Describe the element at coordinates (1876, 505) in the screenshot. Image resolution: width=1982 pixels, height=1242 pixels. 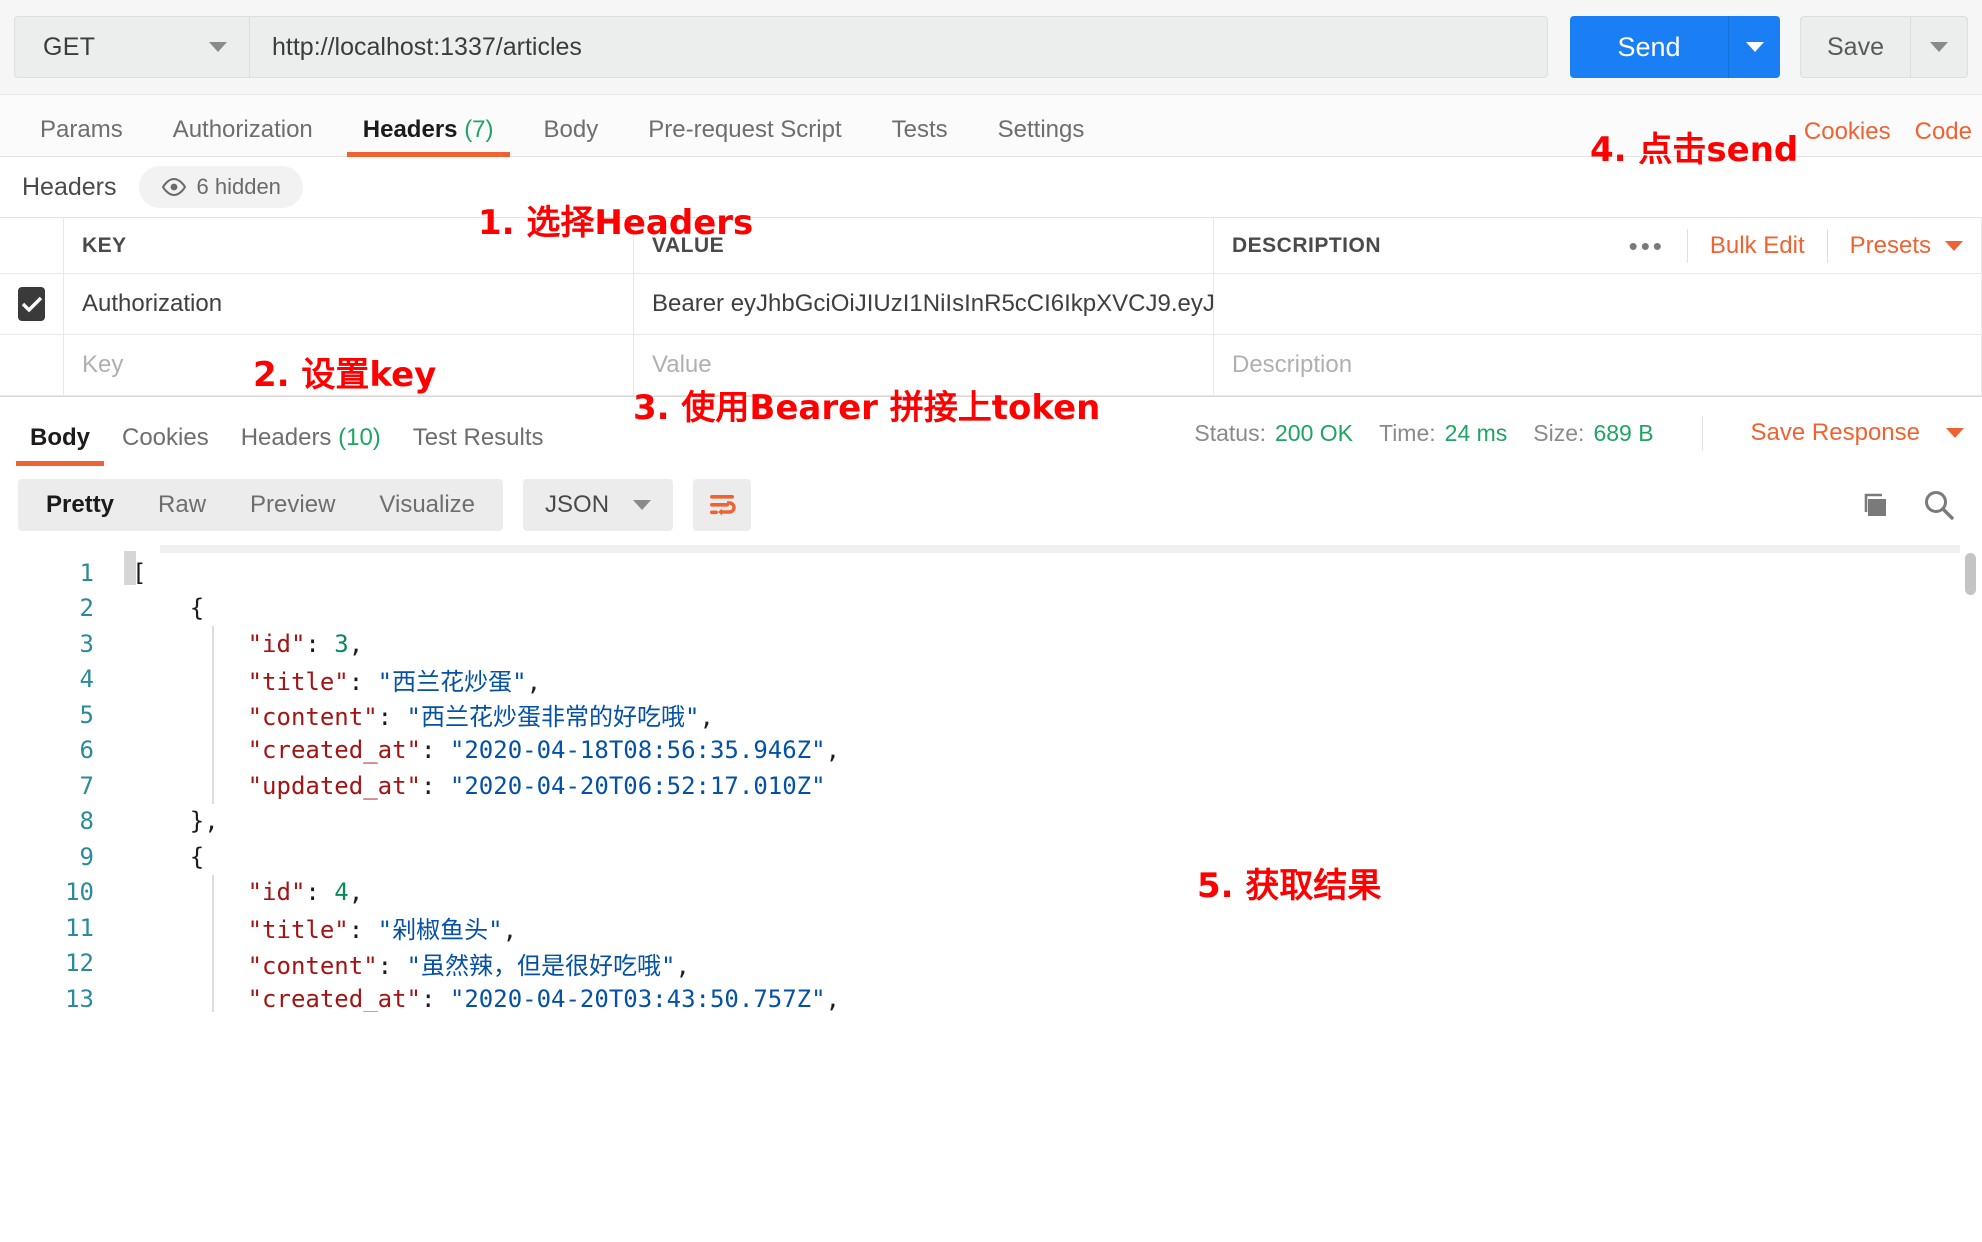
I see `copy-icon` at that location.